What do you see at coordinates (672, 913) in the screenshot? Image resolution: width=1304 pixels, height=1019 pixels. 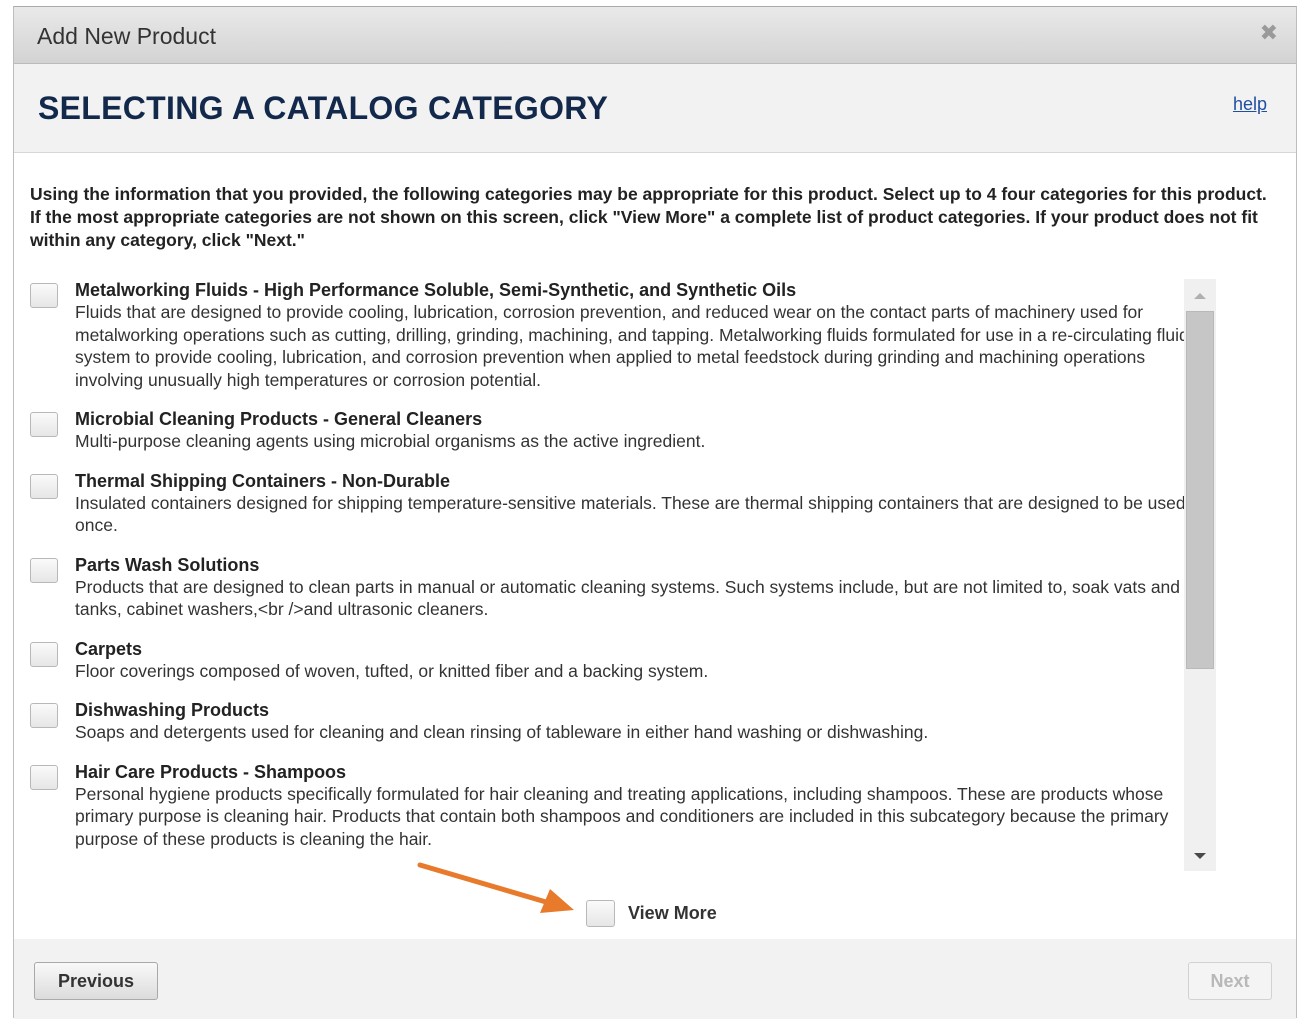 I see `view-more-label: View More` at bounding box center [672, 913].